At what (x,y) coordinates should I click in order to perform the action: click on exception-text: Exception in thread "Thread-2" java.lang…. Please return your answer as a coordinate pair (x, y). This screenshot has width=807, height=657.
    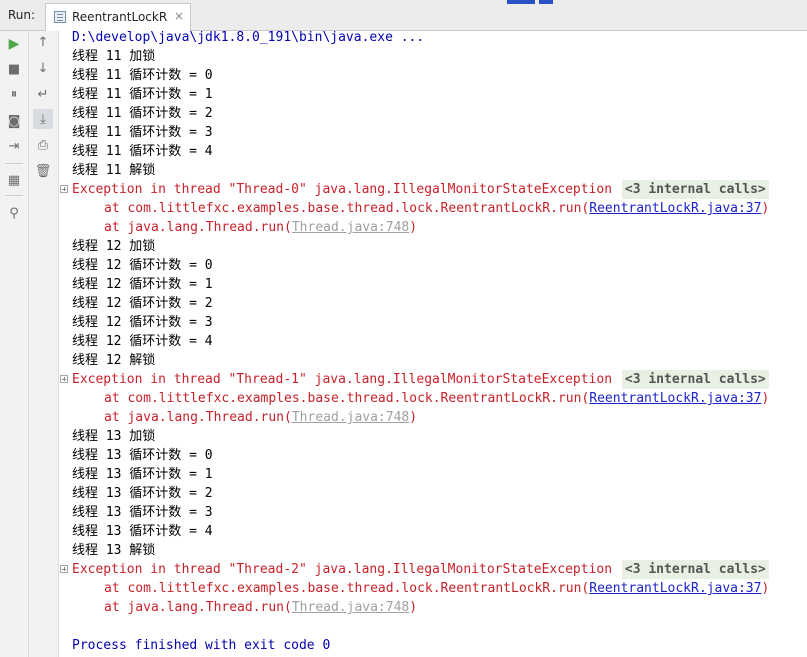
    Looking at the image, I should click on (342, 569).